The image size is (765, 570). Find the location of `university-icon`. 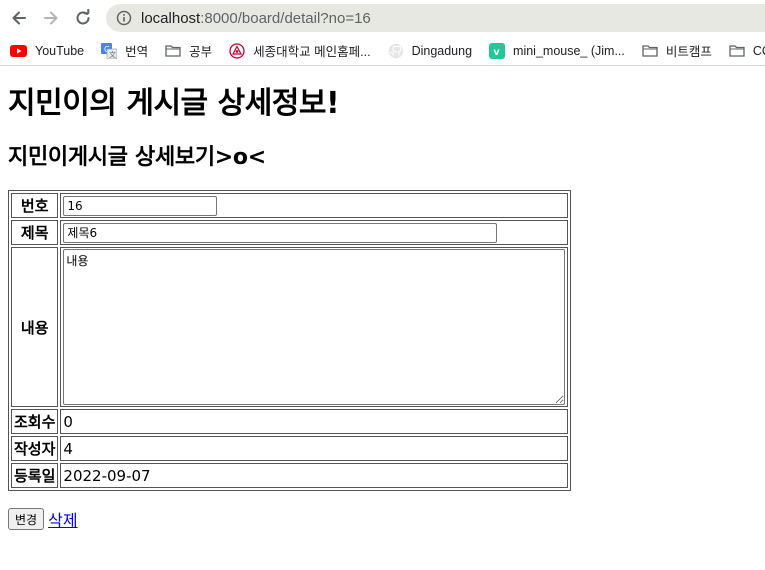

university-icon is located at coordinates (237, 50).